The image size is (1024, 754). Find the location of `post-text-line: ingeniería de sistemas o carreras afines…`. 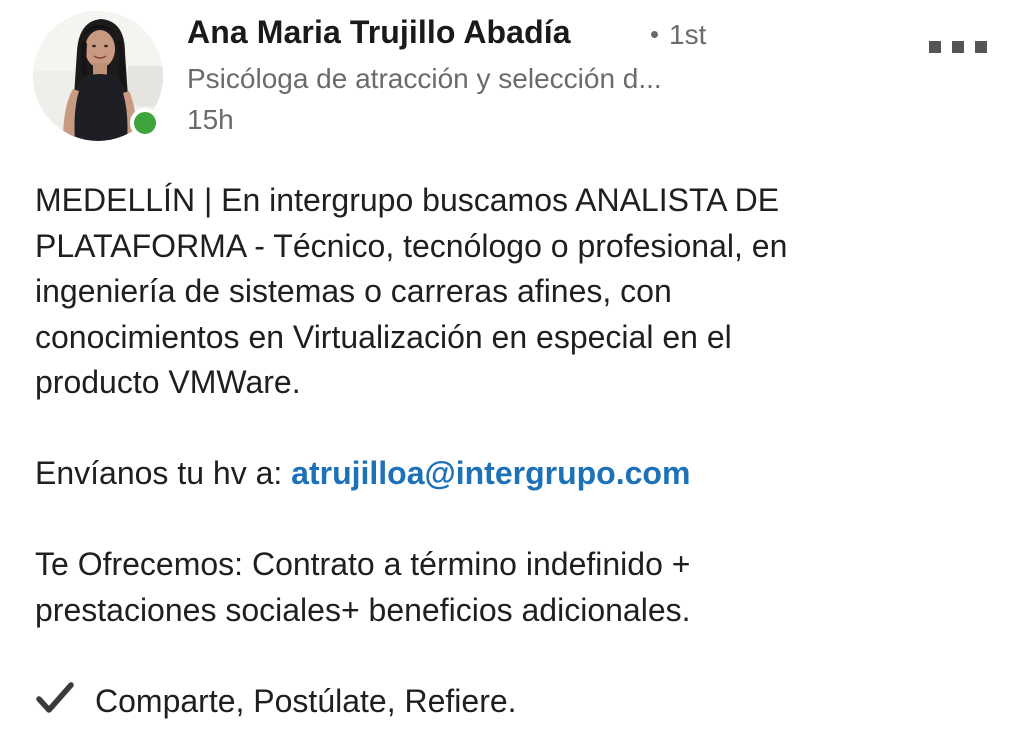

post-text-line: ingeniería de sistemas o carreras afines… is located at coordinates (353, 291).